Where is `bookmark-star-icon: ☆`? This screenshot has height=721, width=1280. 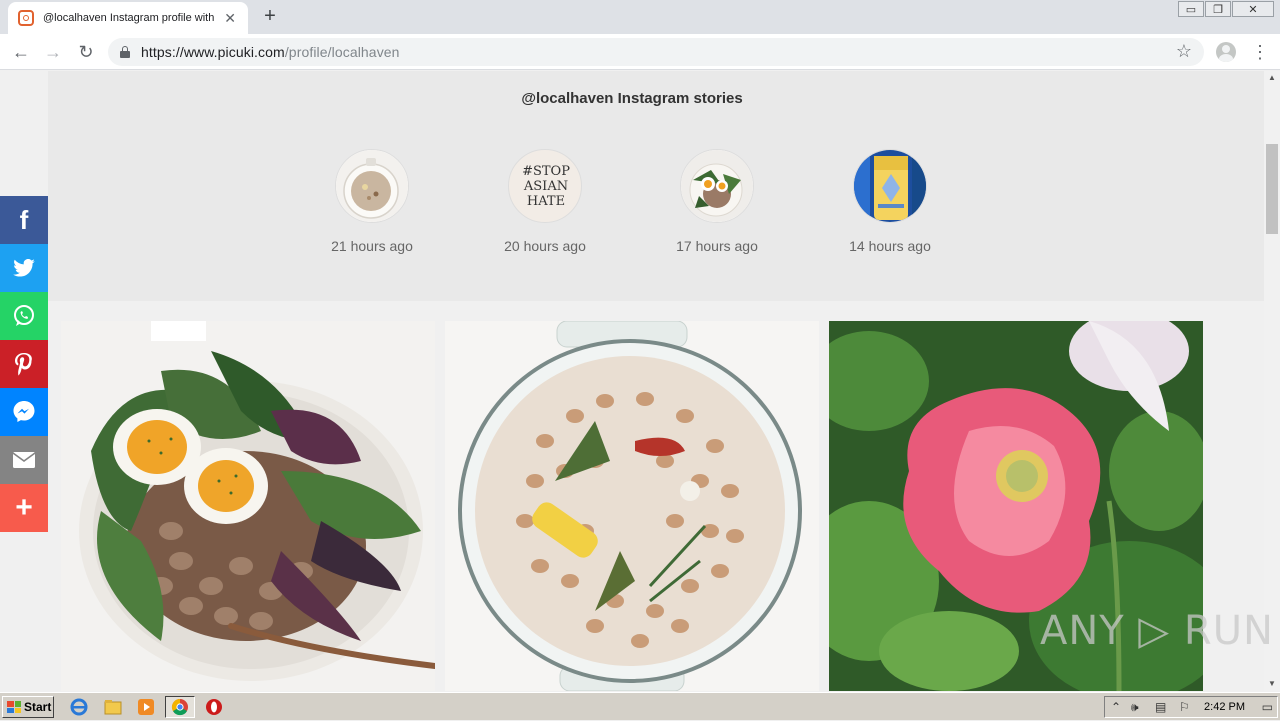
bookmark-star-icon: ☆ is located at coordinates (1184, 51).